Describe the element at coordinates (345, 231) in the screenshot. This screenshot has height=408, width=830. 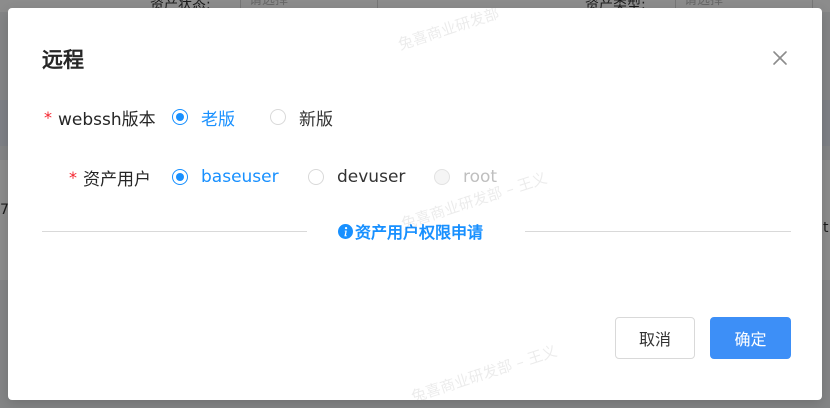
I see `info-icon` at that location.